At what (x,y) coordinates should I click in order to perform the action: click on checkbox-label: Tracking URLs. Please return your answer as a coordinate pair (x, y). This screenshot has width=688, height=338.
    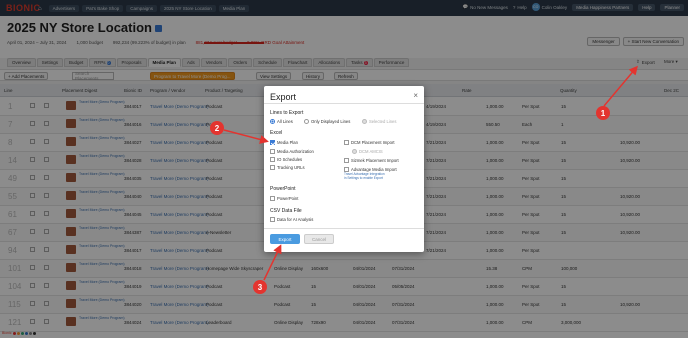
    Looking at the image, I should click on (291, 167).